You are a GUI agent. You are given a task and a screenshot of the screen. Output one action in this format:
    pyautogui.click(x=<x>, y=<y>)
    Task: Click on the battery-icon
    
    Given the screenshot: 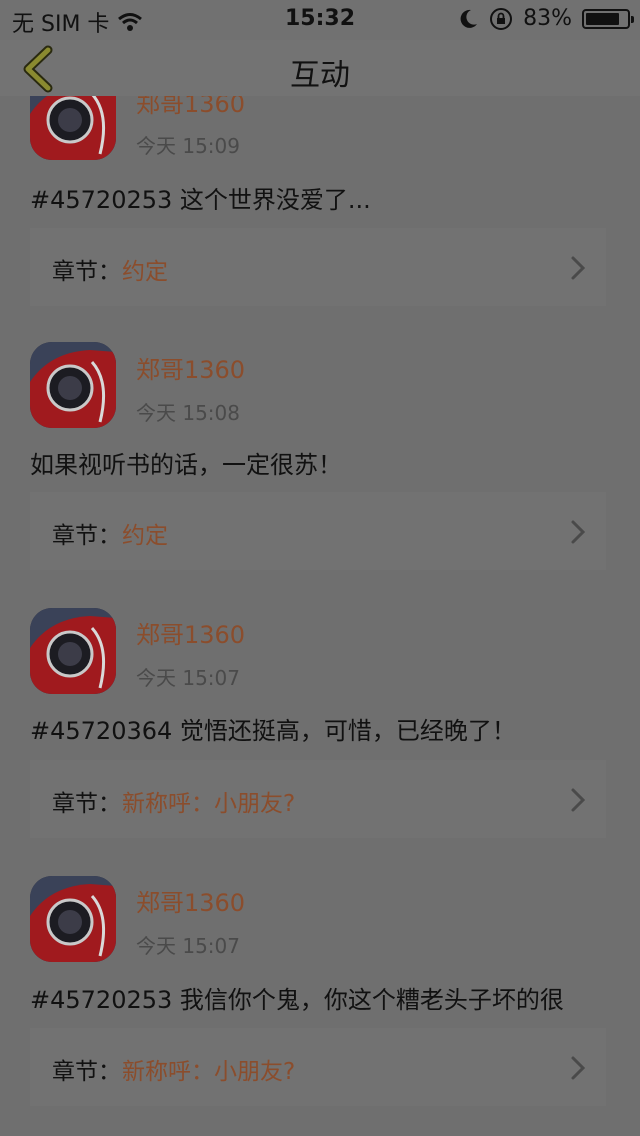 What is the action you would take?
    pyautogui.click(x=608, y=18)
    